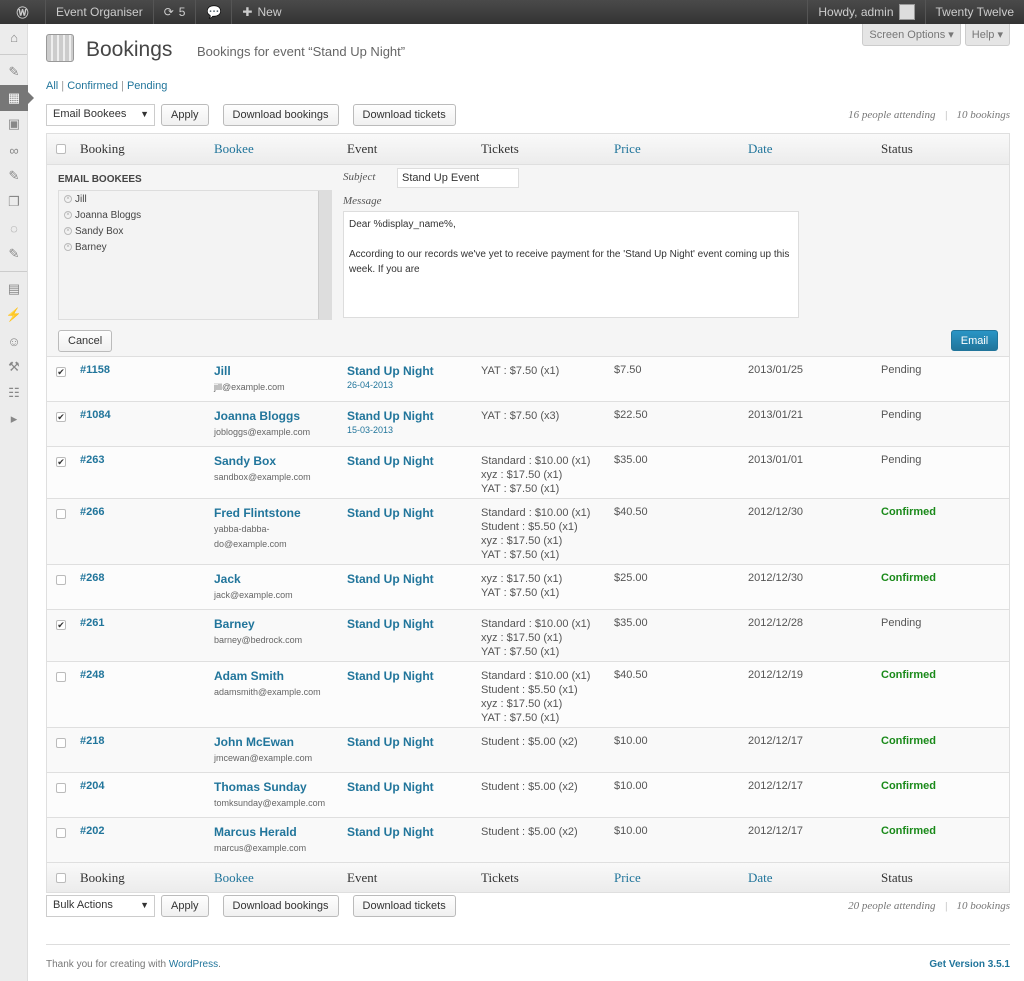 This screenshot has height=981, width=1024. Describe the element at coordinates (14, 124) in the screenshot. I see `media-icon: ▣` at that location.